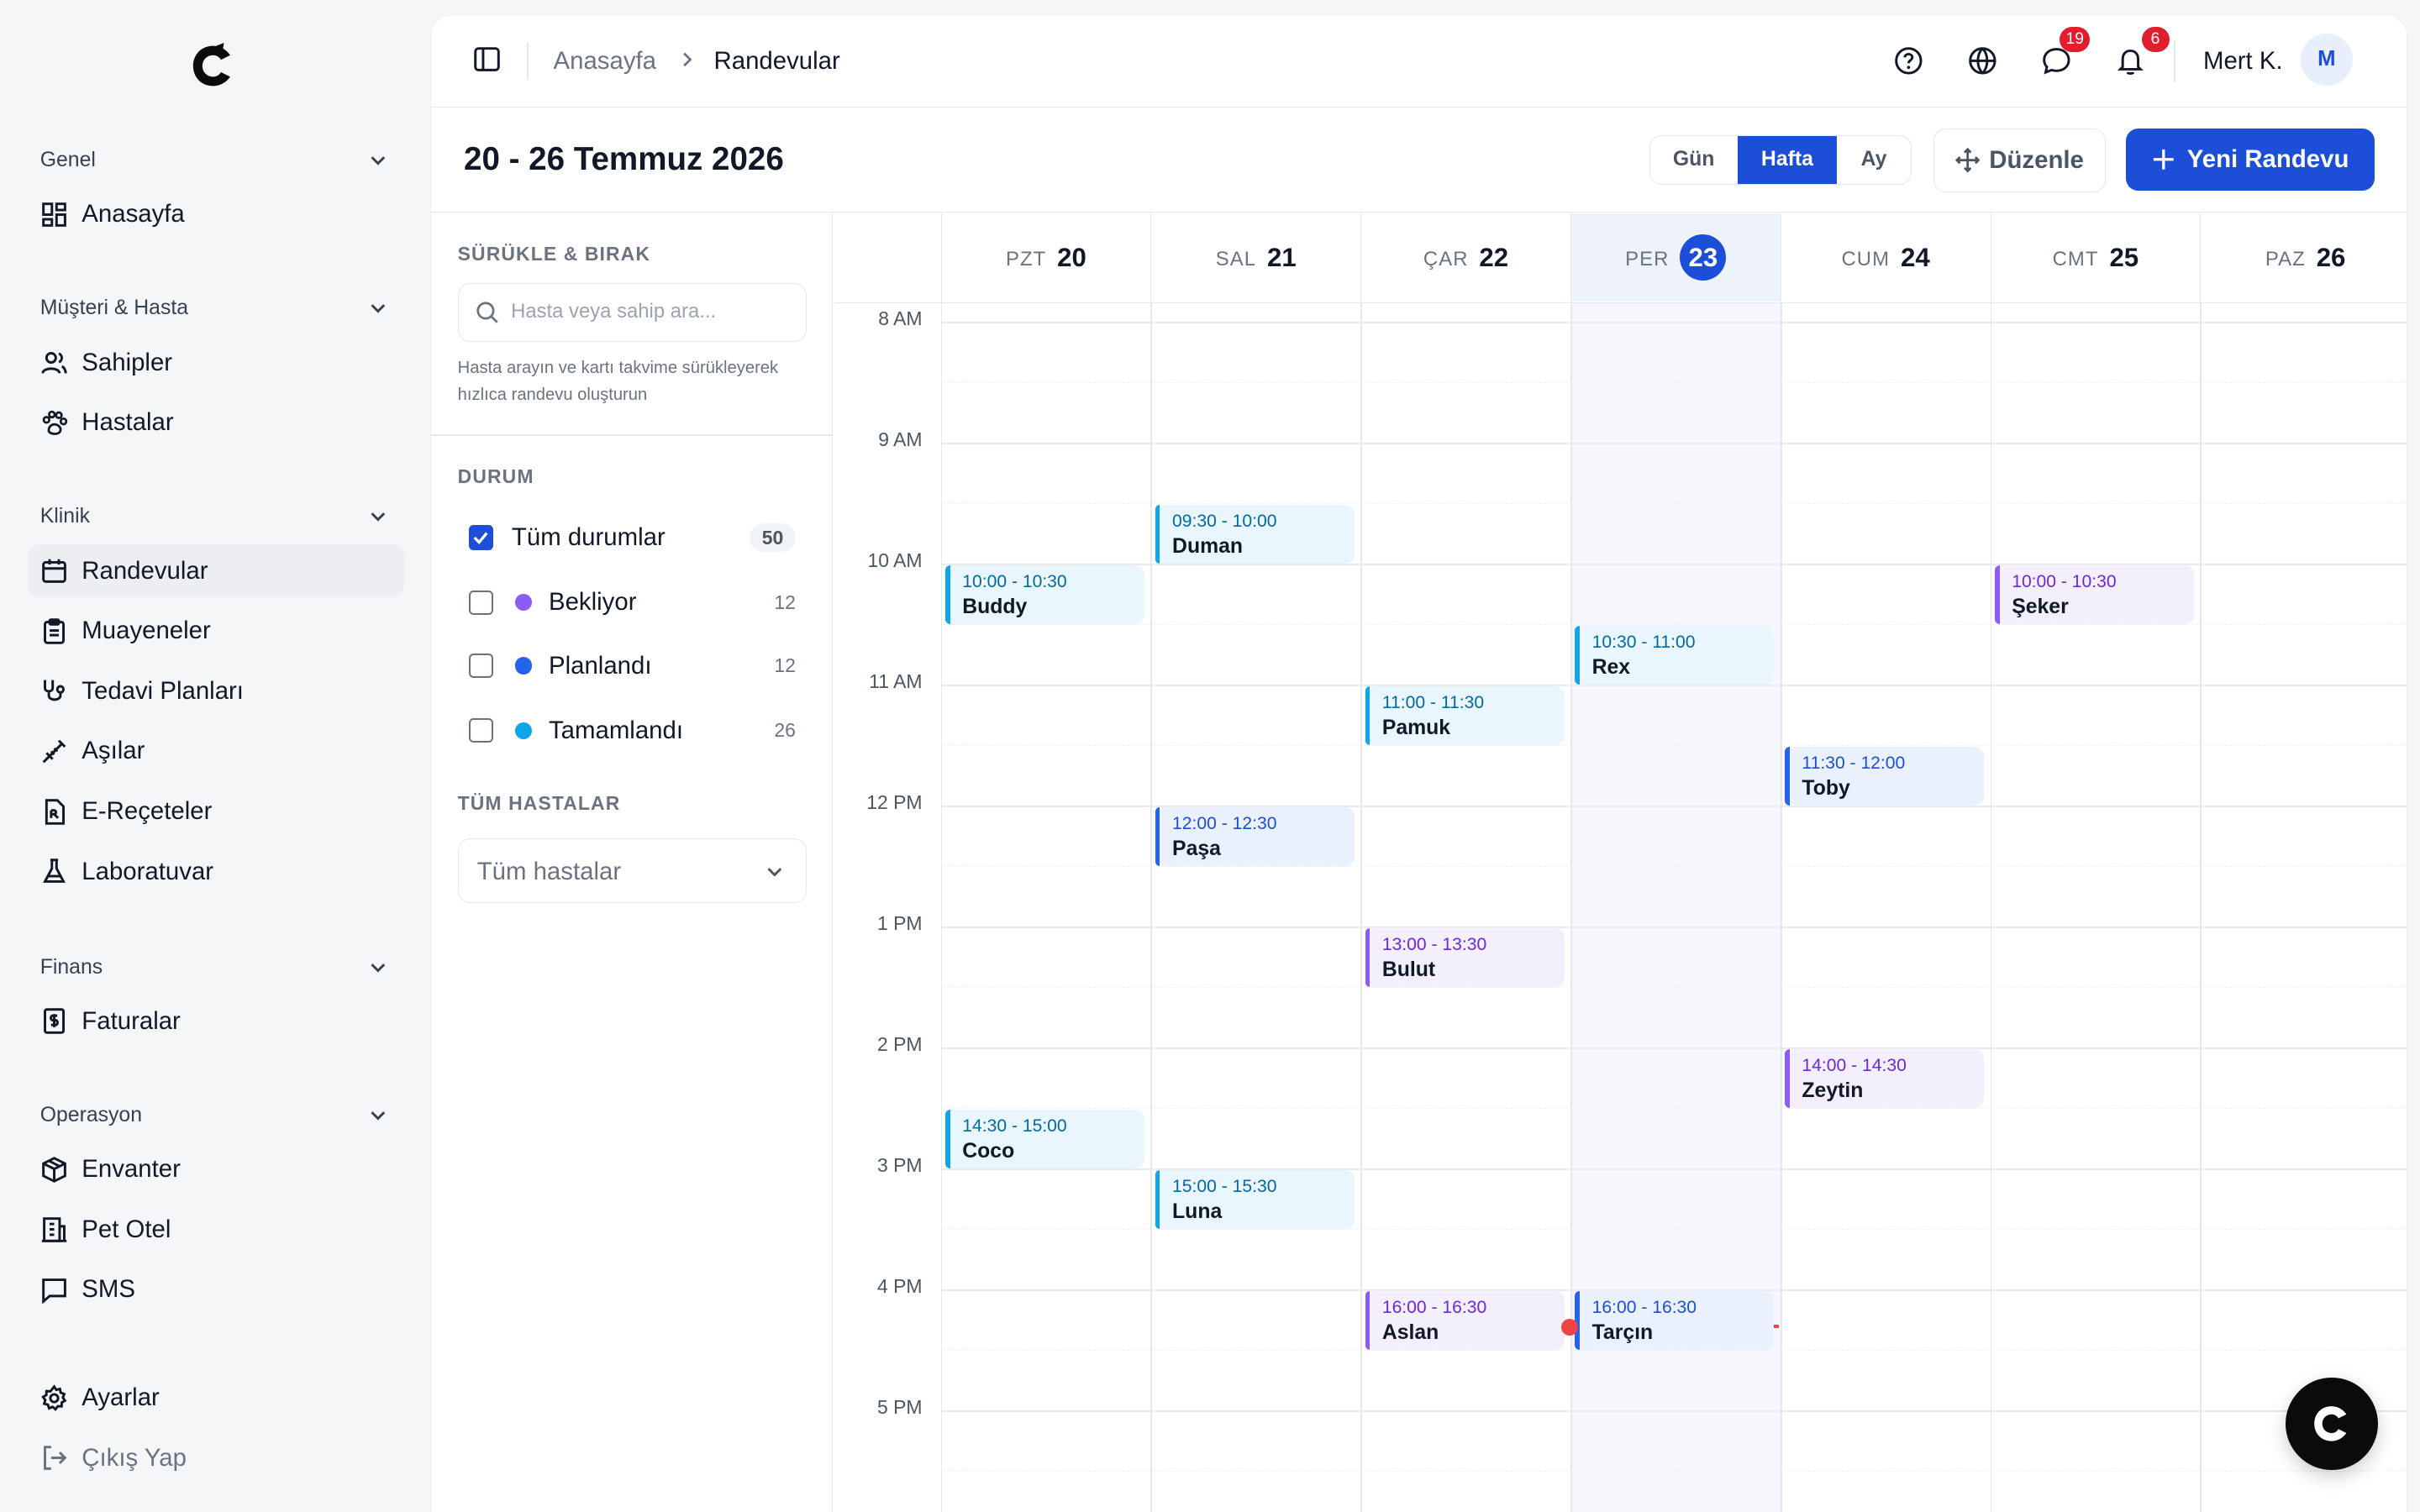  What do you see at coordinates (214, 308) in the screenshot?
I see `section-musteri-hasta: Müşteri & Hasta` at bounding box center [214, 308].